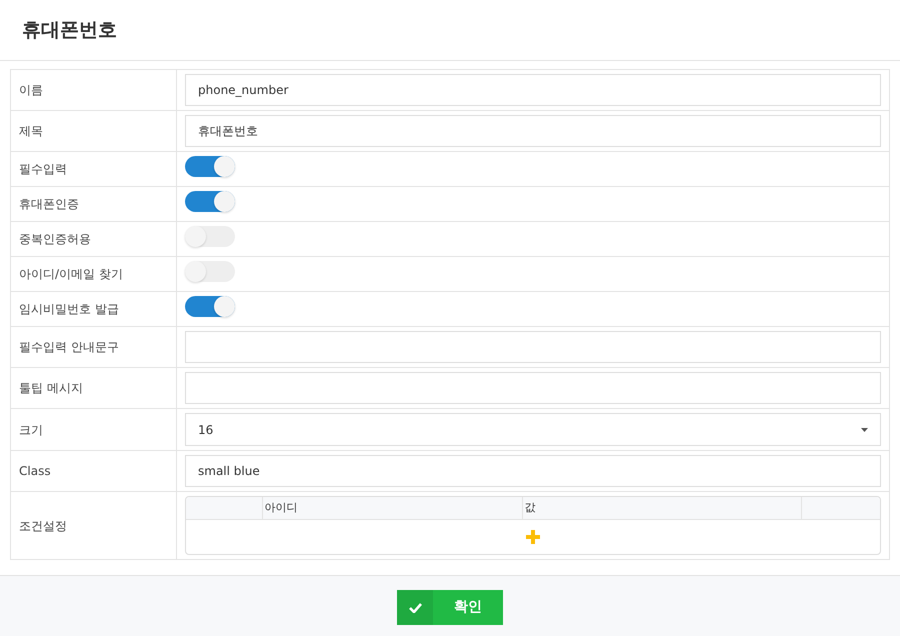 The image size is (900, 636). What do you see at coordinates (533, 429) in the screenshot?
I see `size-dropdown: 16` at bounding box center [533, 429].